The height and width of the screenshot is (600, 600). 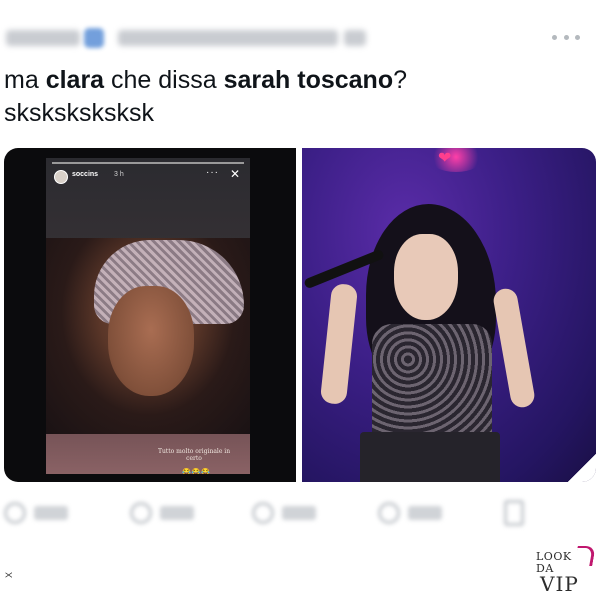 I want to click on singer-arm-left, so click(x=339, y=344).